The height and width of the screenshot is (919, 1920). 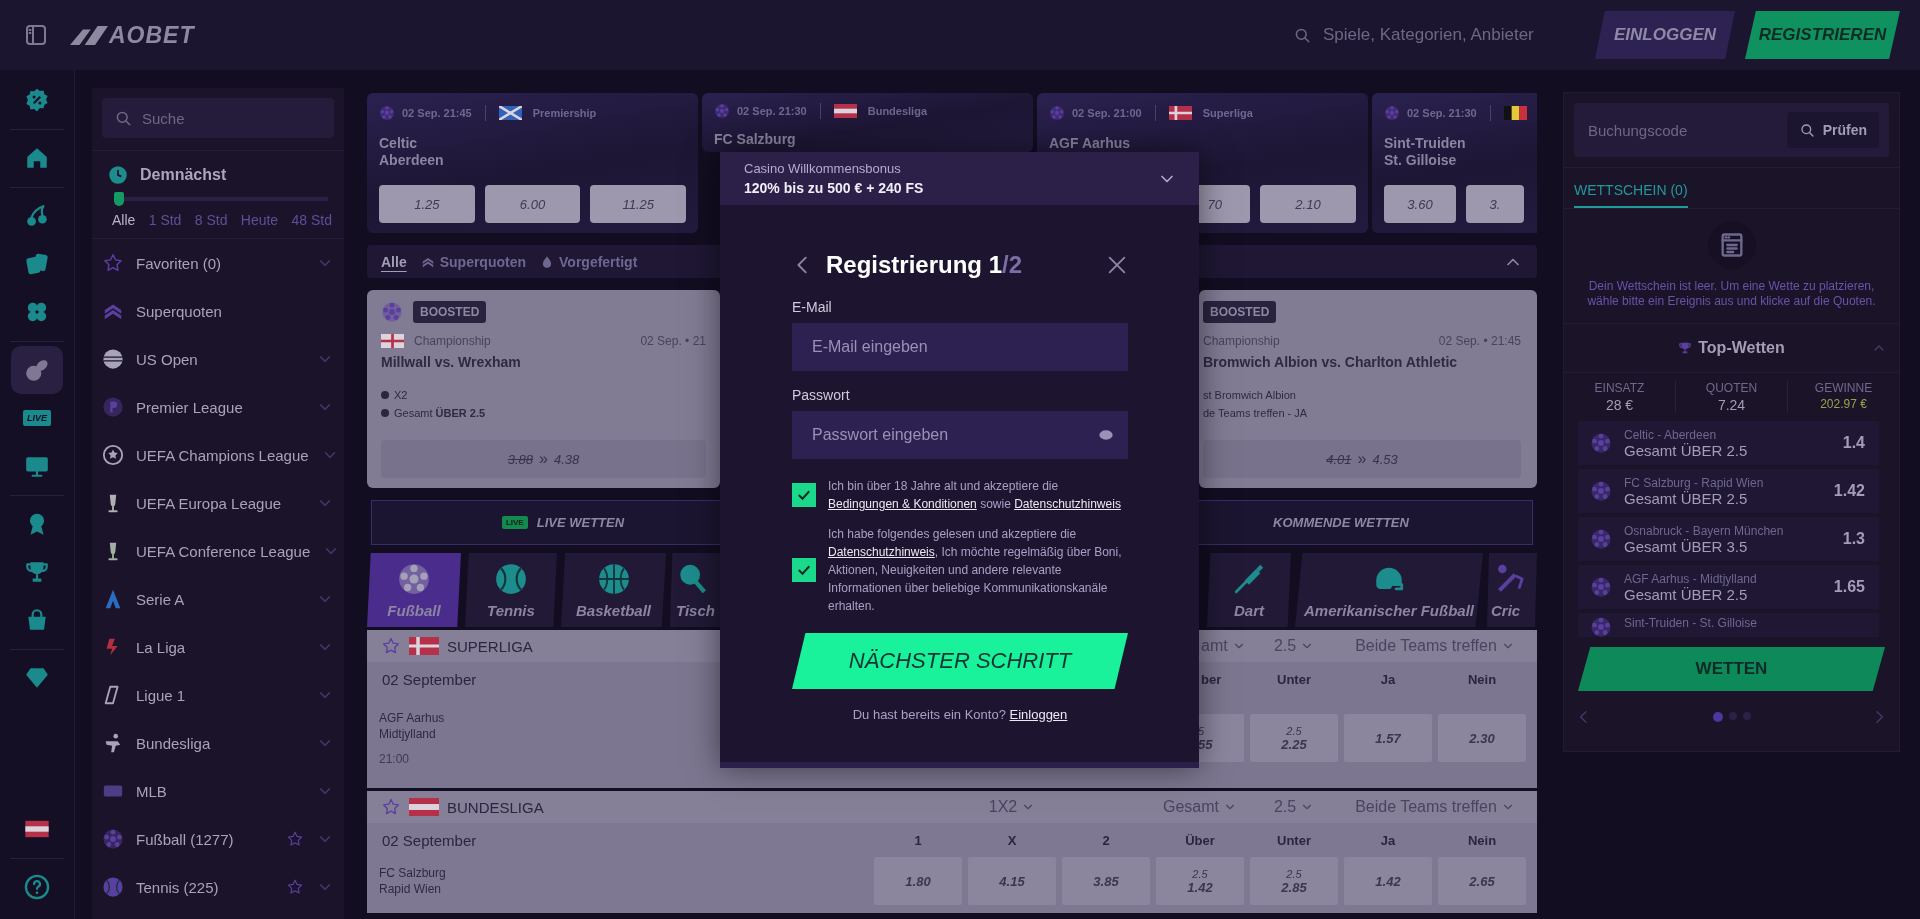 What do you see at coordinates (1388, 738) in the screenshot?
I see `odds-button: 1.57` at bounding box center [1388, 738].